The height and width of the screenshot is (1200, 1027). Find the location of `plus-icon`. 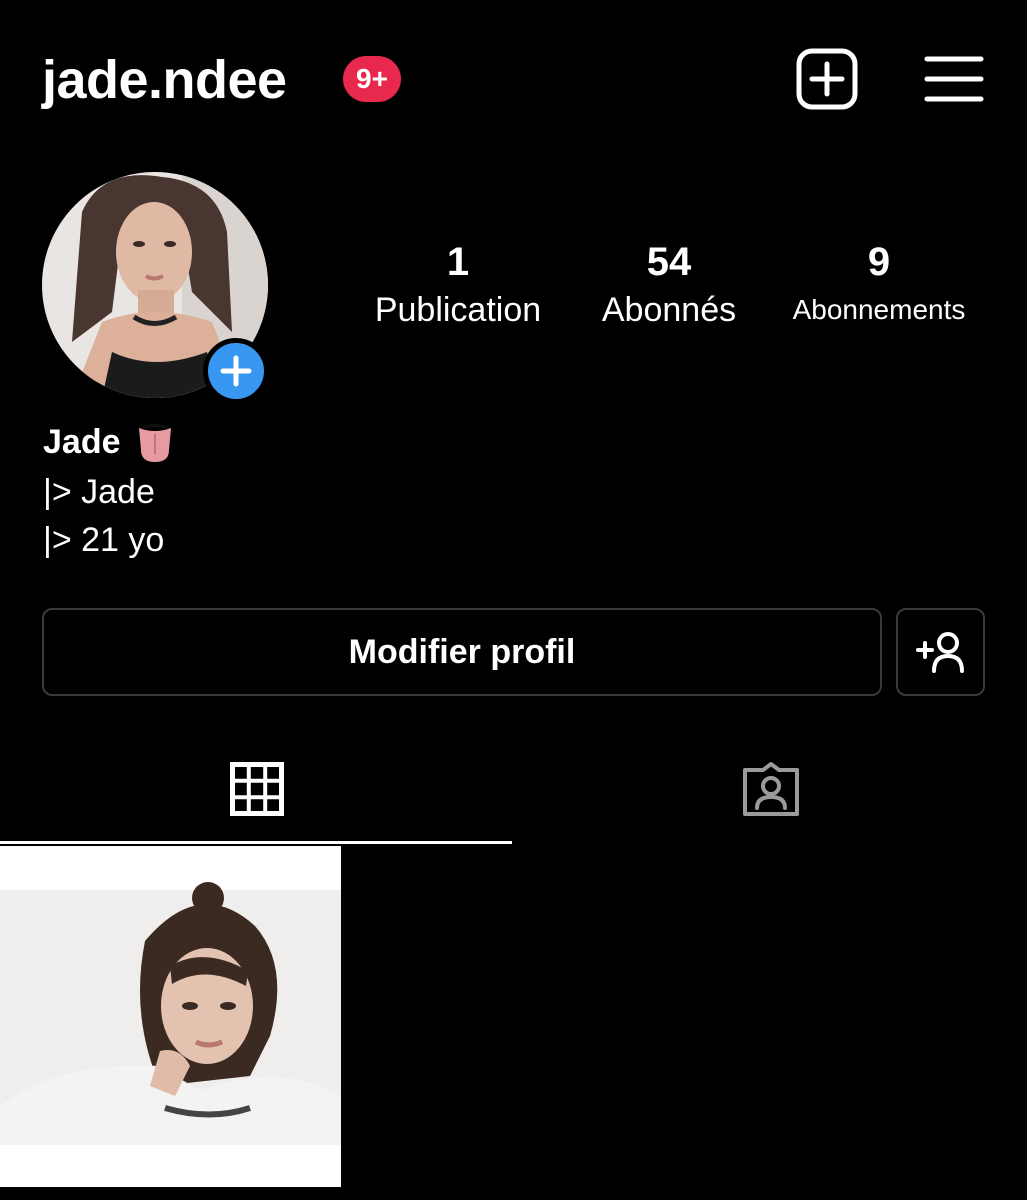

plus-icon is located at coordinates (236, 371).